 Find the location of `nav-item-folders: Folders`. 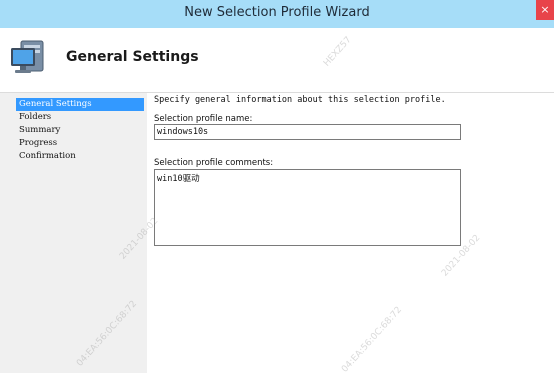

nav-item-folders: Folders is located at coordinates (80, 117).